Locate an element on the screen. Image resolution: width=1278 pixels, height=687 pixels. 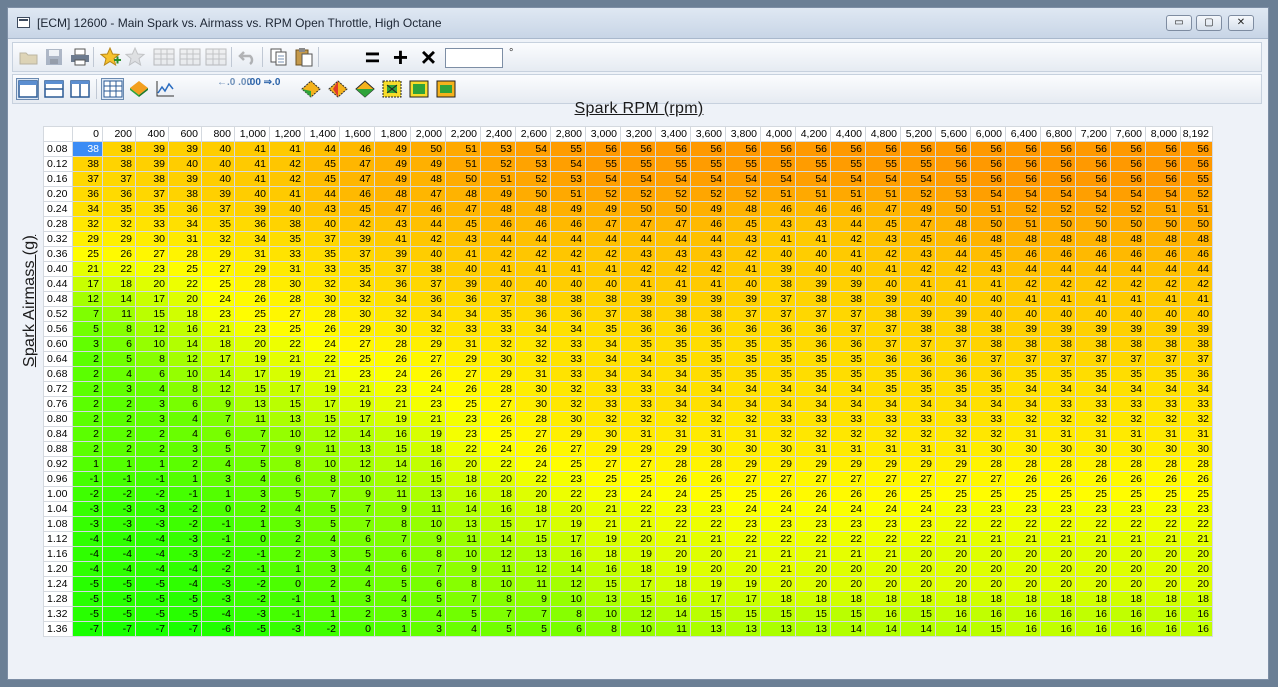
table-cell: 5 is located at coordinates (119, 359).